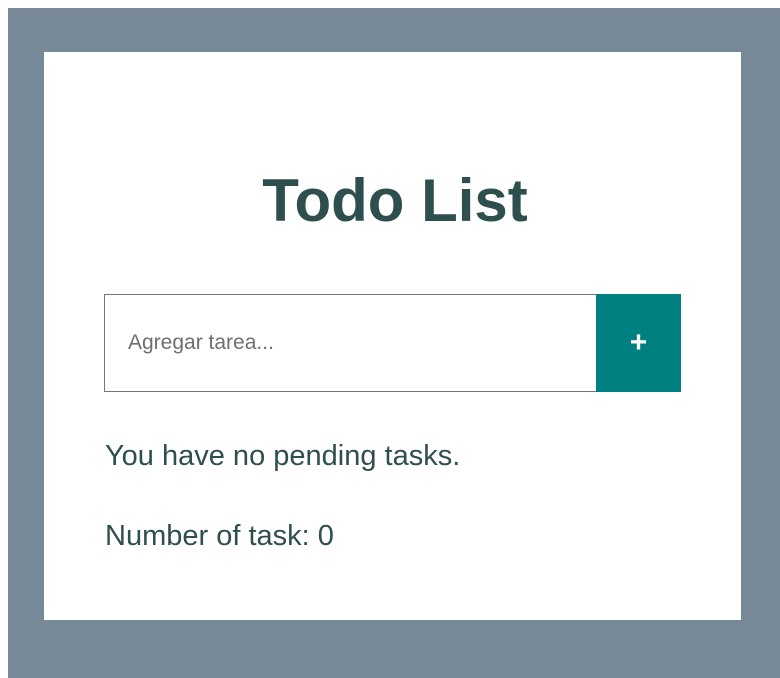 This screenshot has width=780, height=678. What do you see at coordinates (211, 536) in the screenshot?
I see `task-count-label: Number of task:` at bounding box center [211, 536].